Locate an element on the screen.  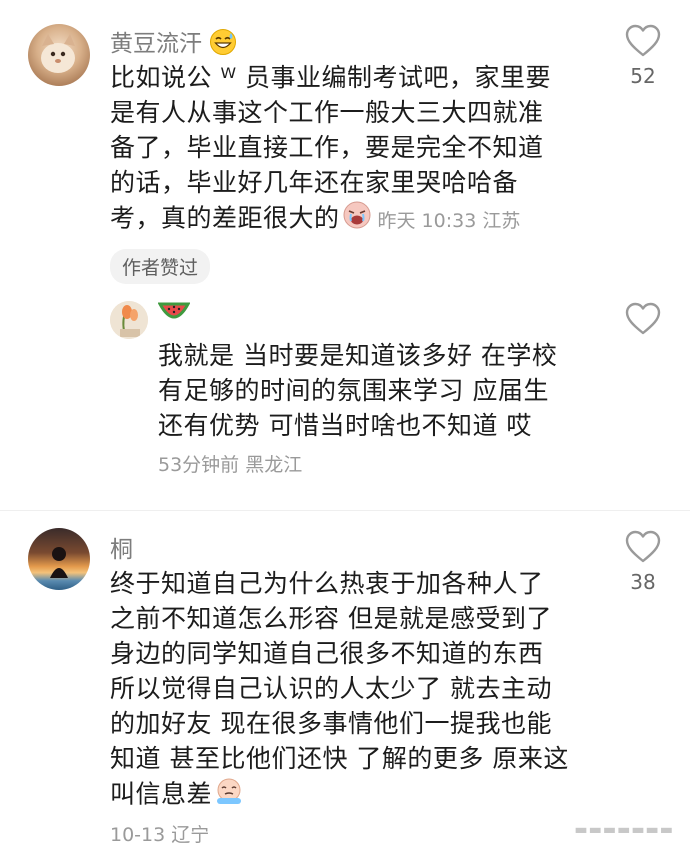
avatar is located at coordinates (59, 559).